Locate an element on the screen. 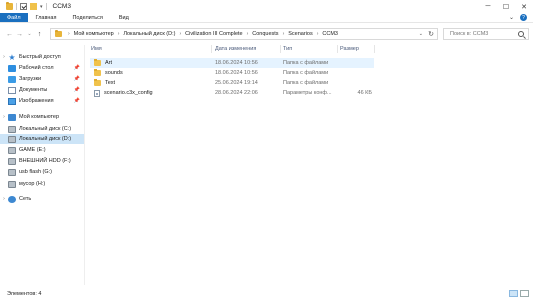 The width and height of the screenshot is (533, 300). nav-drive-e: GAME (E:) is located at coordinates (23, 150).